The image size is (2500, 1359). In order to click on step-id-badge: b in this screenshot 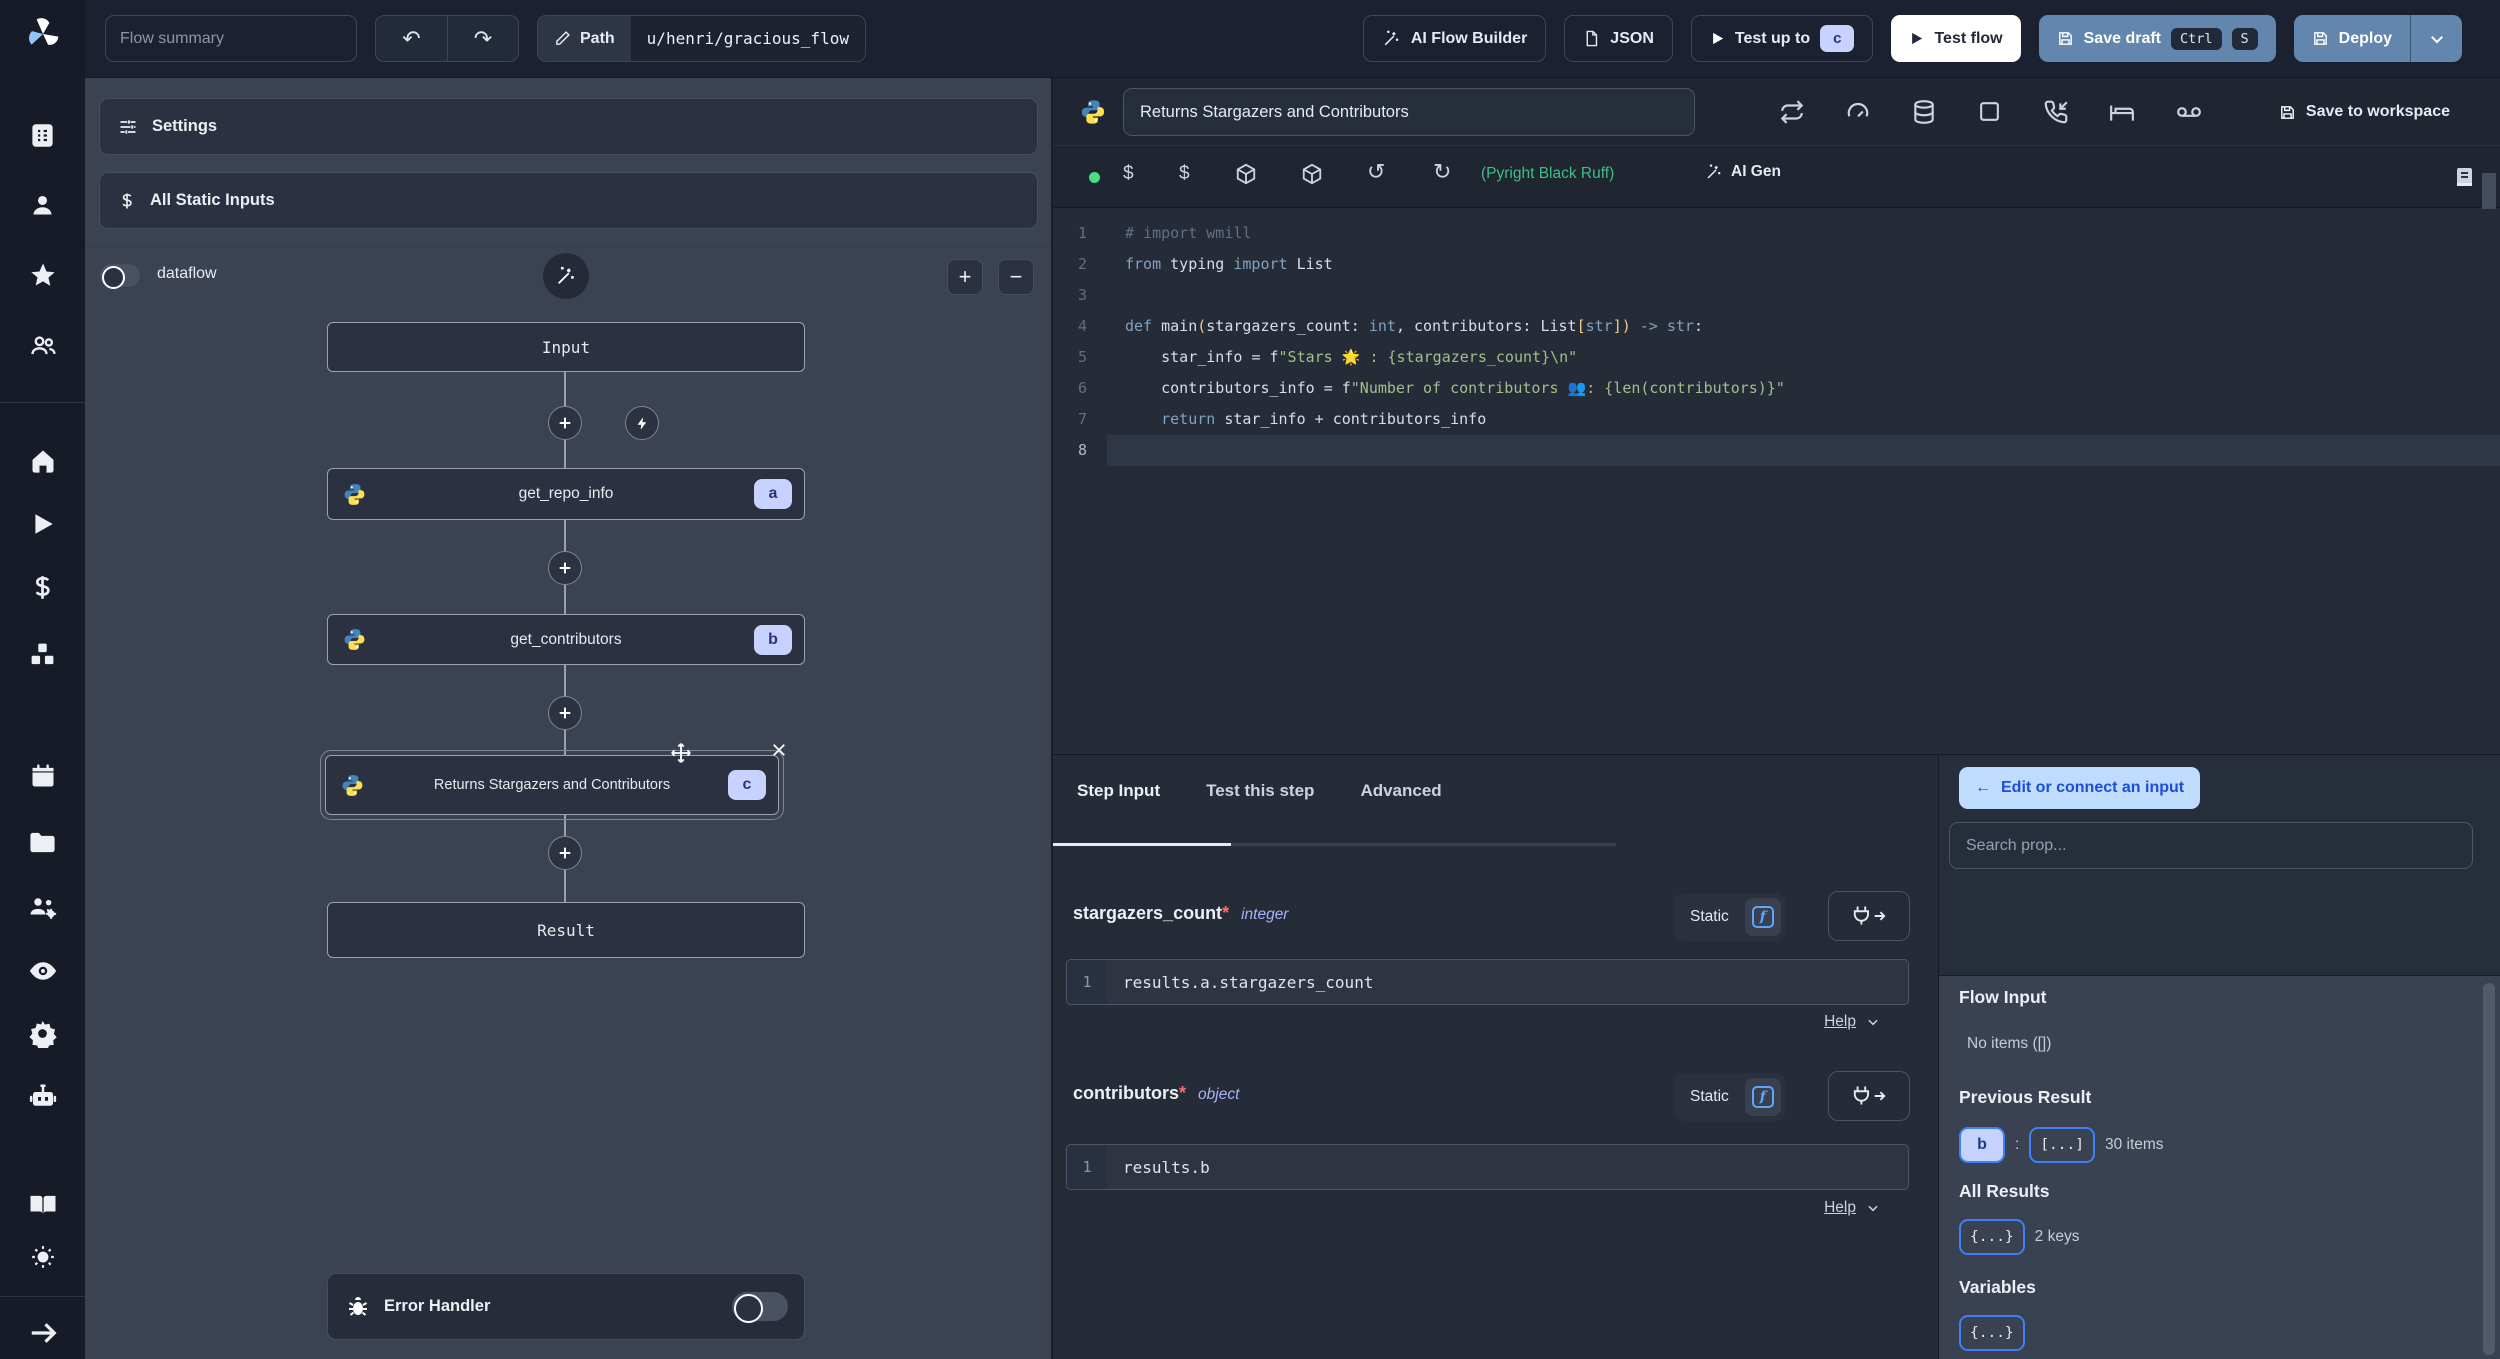, I will do `click(773, 639)`.